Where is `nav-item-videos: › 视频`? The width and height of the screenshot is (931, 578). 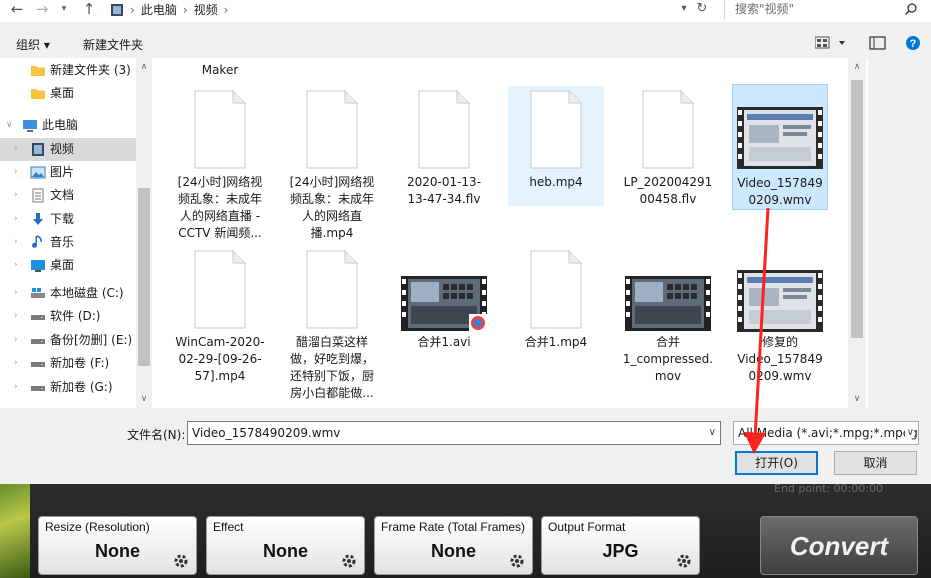
nav-item-videos: › 视频 is located at coordinates (68, 149).